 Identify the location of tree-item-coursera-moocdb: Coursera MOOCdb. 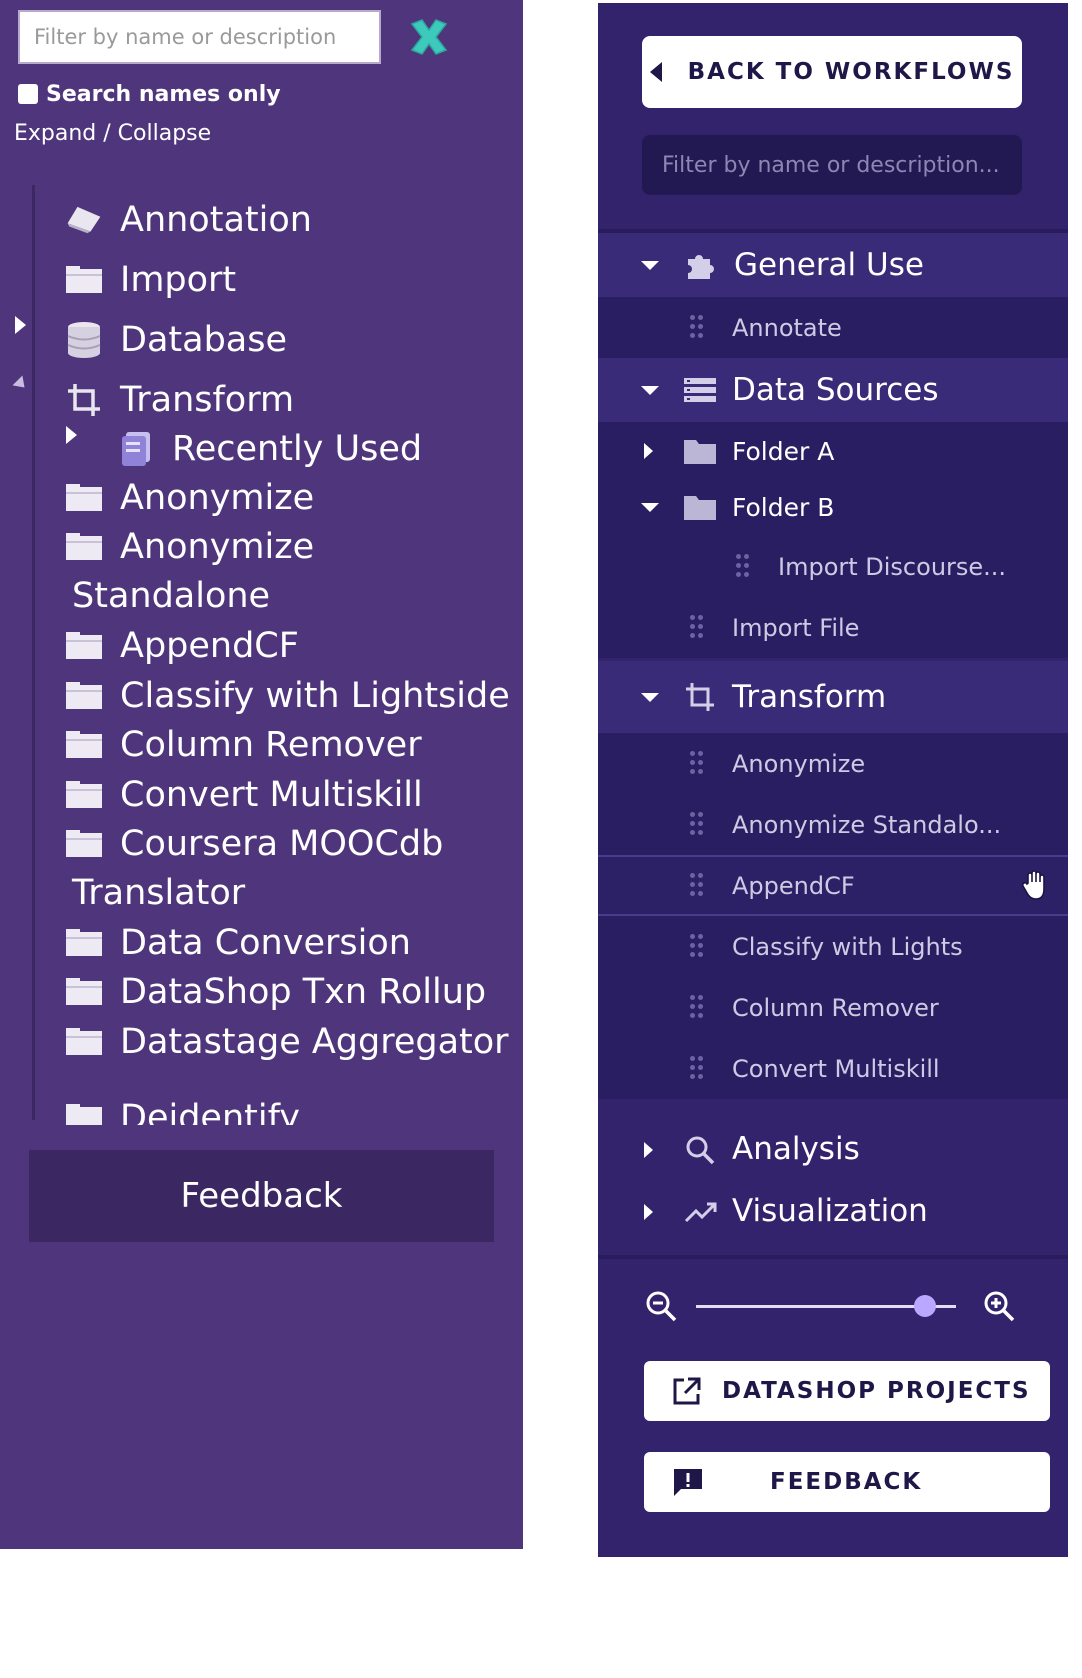
(254, 844).